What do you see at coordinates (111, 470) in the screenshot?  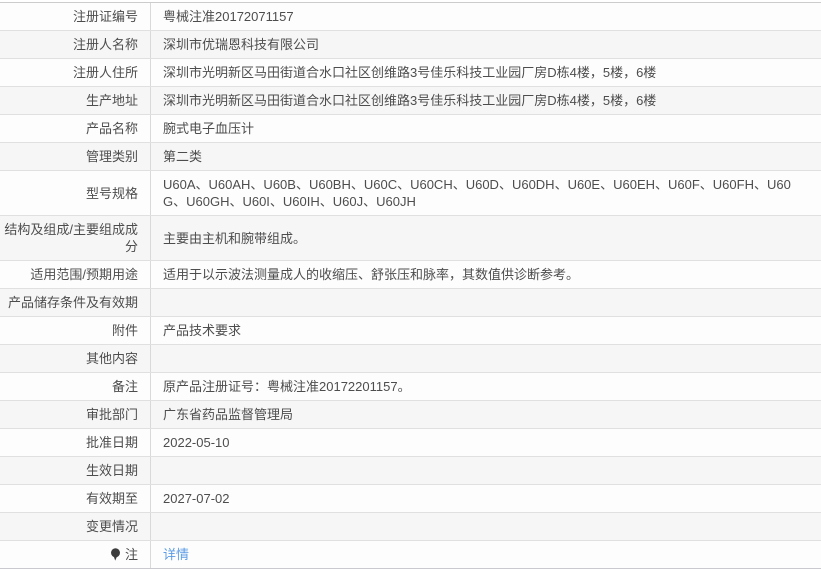 I see `row-label-text: 生效日期` at bounding box center [111, 470].